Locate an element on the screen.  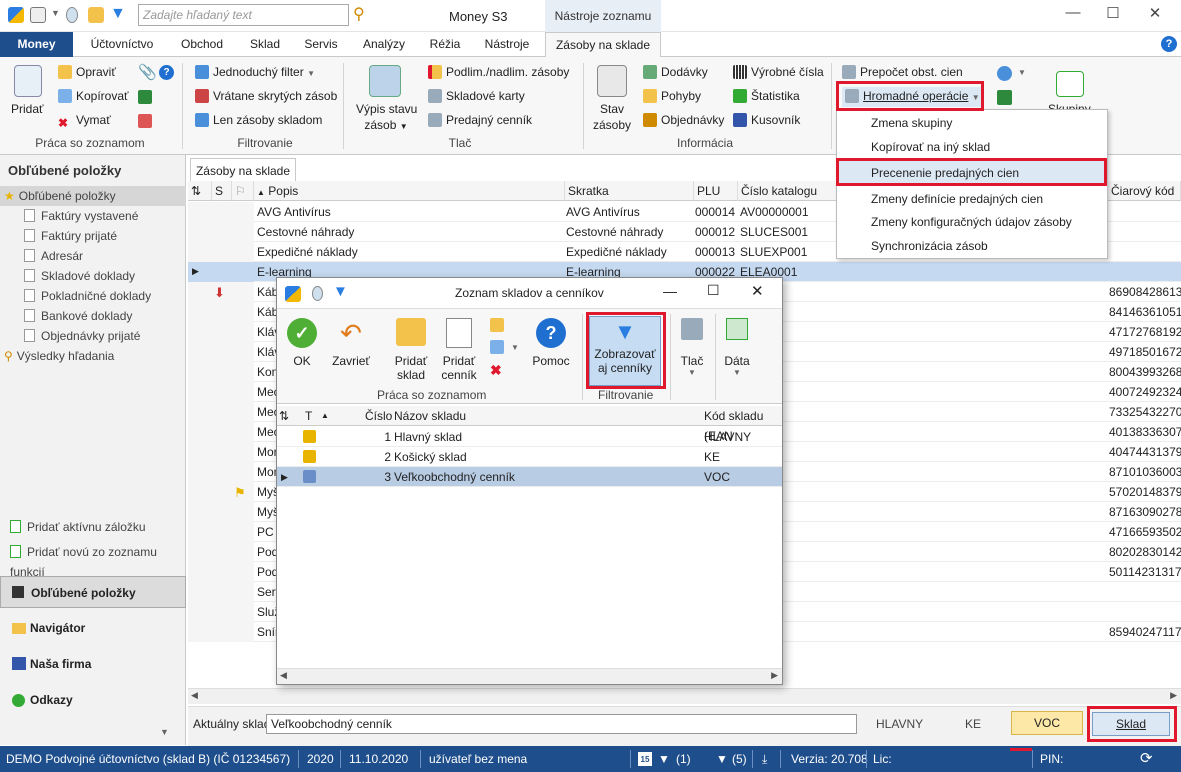
add-new-link: Pridať novú zo zoznamu funkcií is located at coordinates (93, 560).